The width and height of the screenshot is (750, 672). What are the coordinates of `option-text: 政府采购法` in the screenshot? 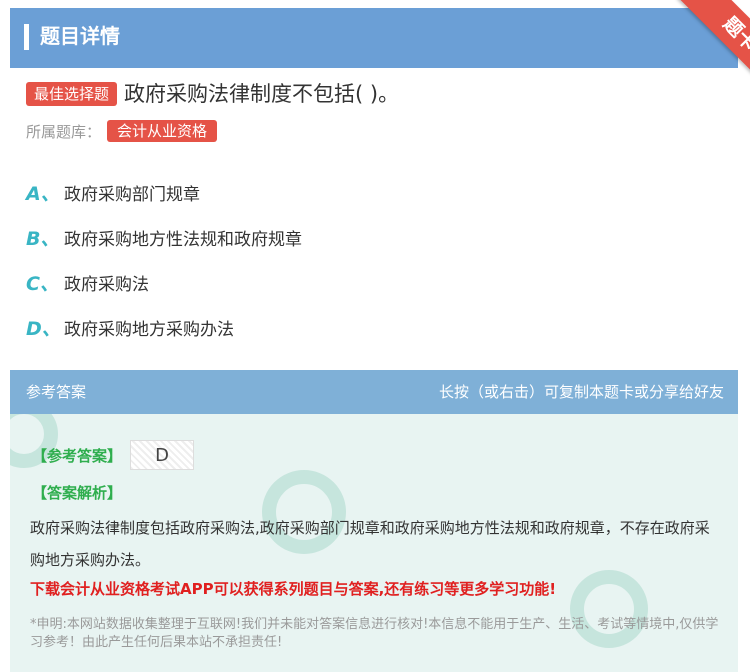 It's located at (106, 285).